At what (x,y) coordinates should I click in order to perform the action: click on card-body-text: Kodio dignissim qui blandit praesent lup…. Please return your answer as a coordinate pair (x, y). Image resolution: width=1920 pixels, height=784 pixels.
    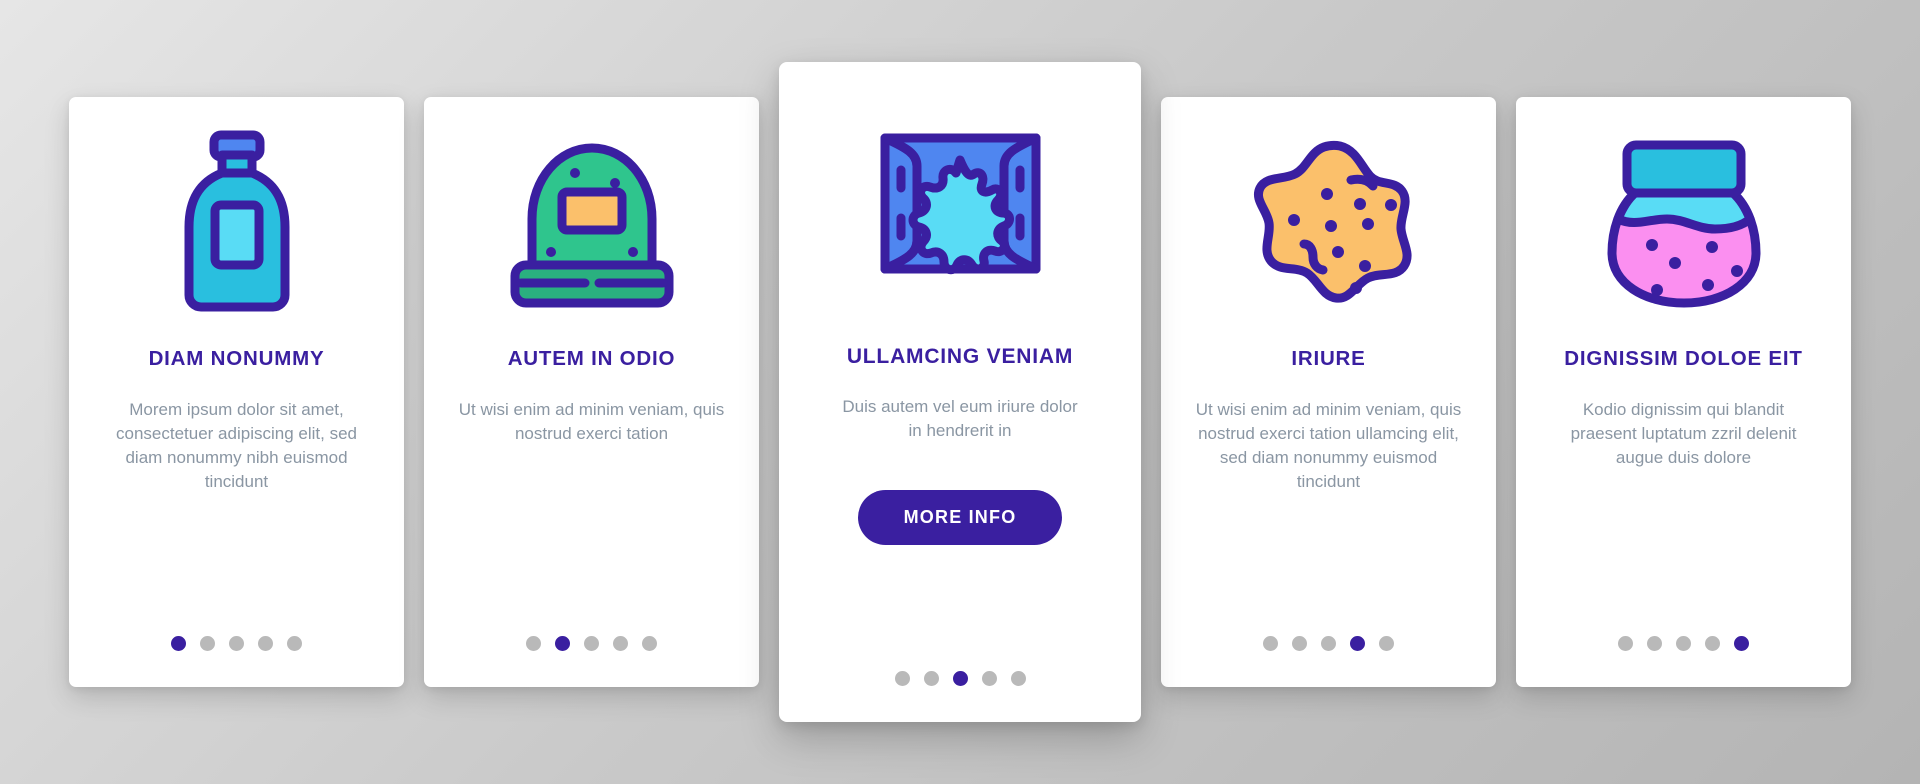
    Looking at the image, I should click on (1683, 433).